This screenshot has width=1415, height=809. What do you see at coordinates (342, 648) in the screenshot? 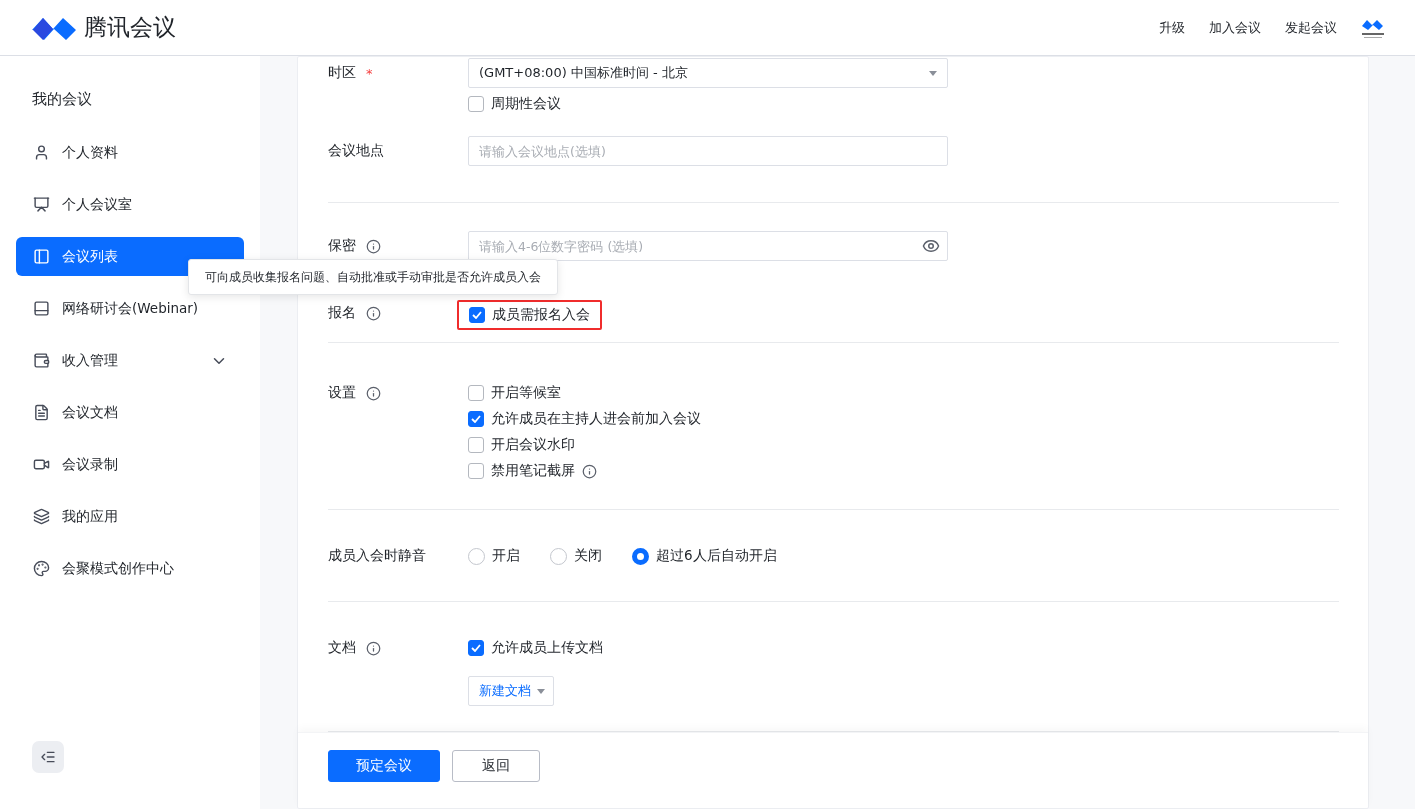
I see `field-label: 文档` at bounding box center [342, 648].